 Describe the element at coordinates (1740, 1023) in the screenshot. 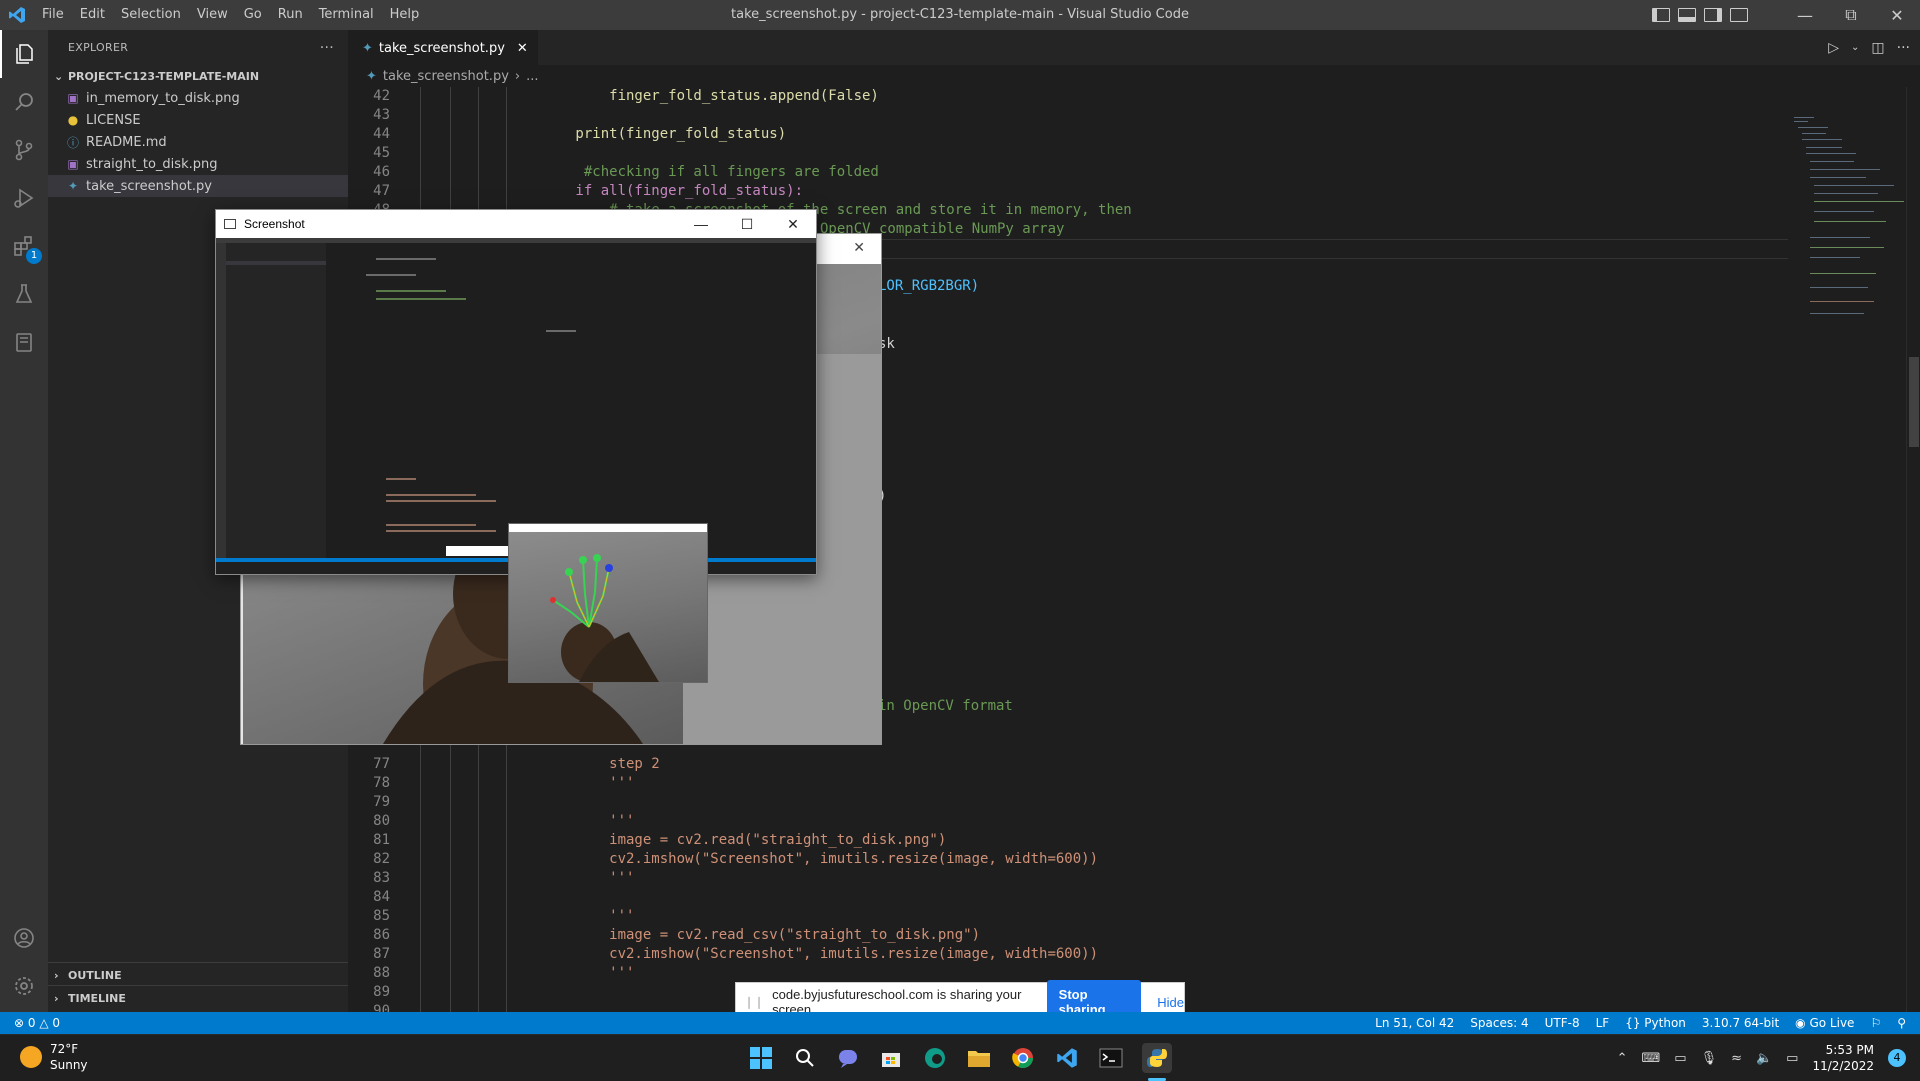

I see `python-interpreter: 3.10.7 64-bit` at that location.